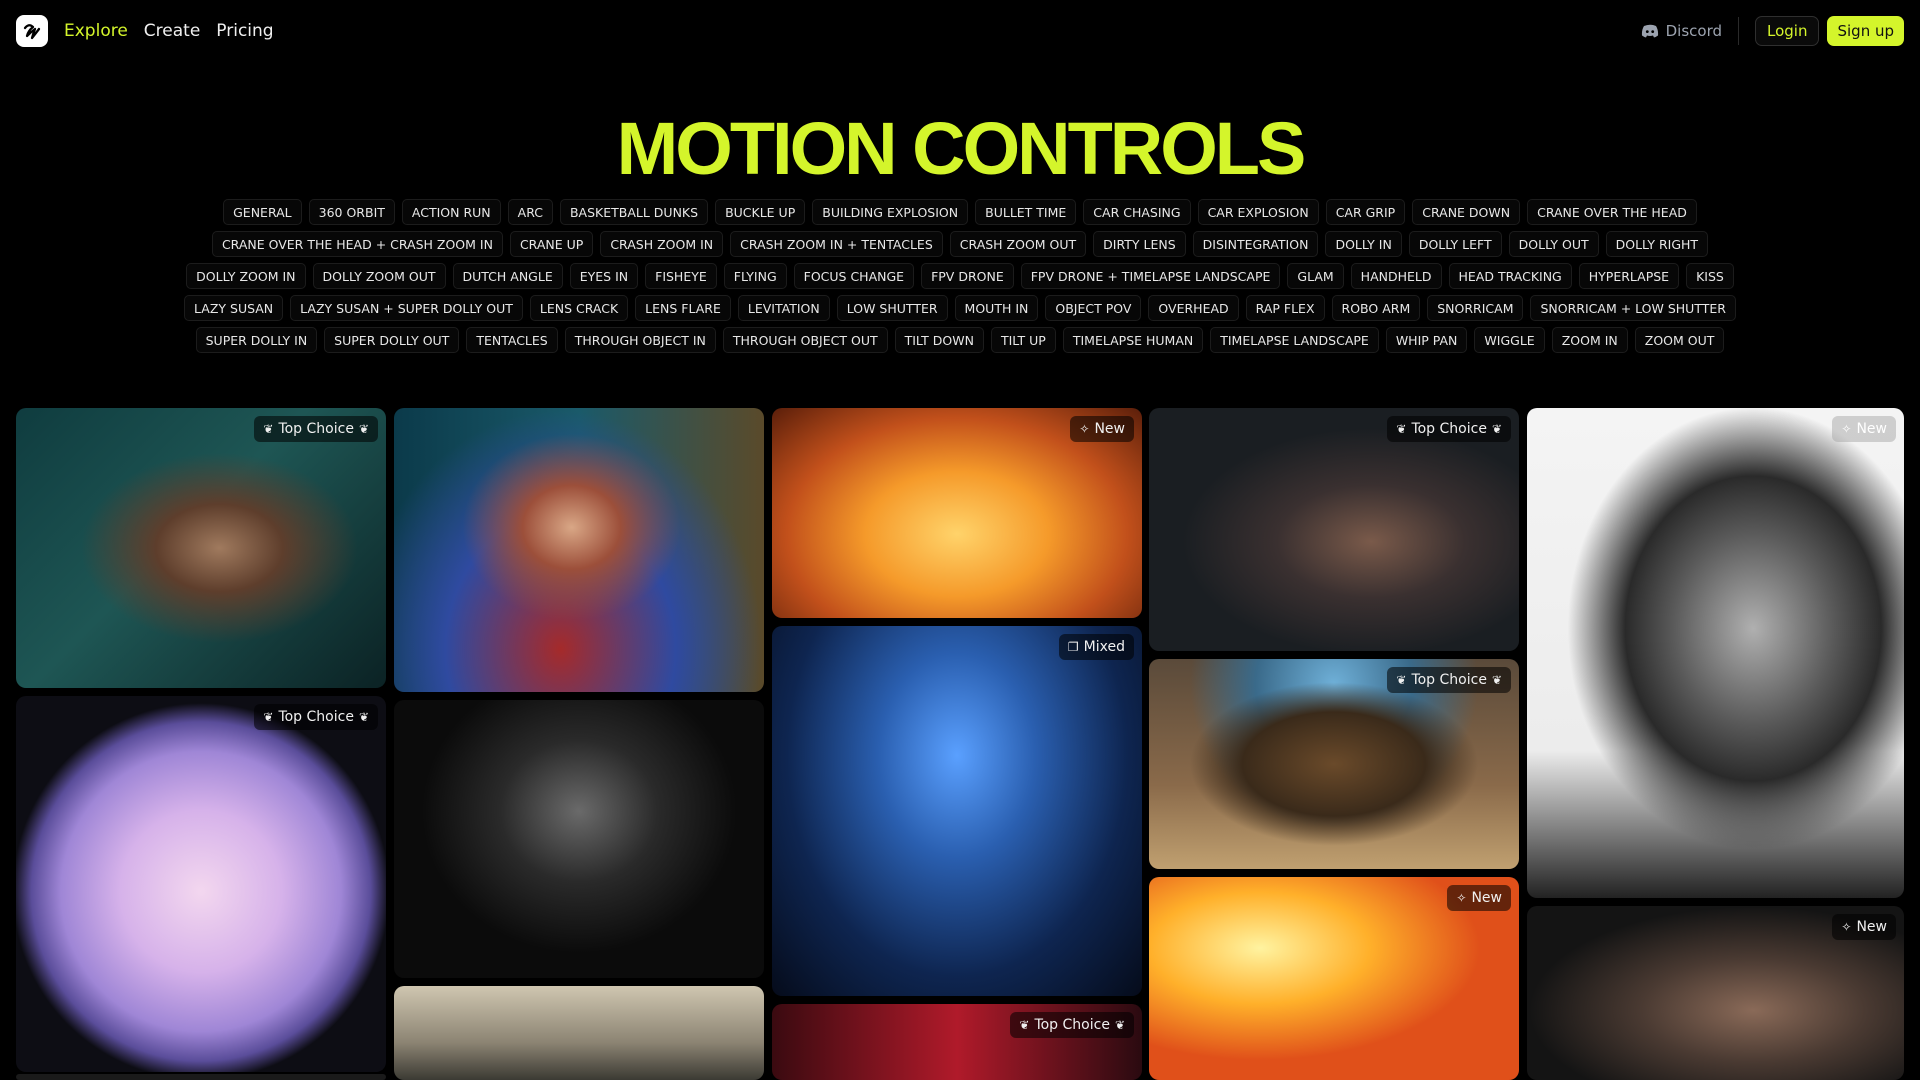 Image resolution: width=1920 pixels, height=1080 pixels. What do you see at coordinates (683, 308) in the screenshot?
I see `motion-tag-button: LENS FLARE` at bounding box center [683, 308].